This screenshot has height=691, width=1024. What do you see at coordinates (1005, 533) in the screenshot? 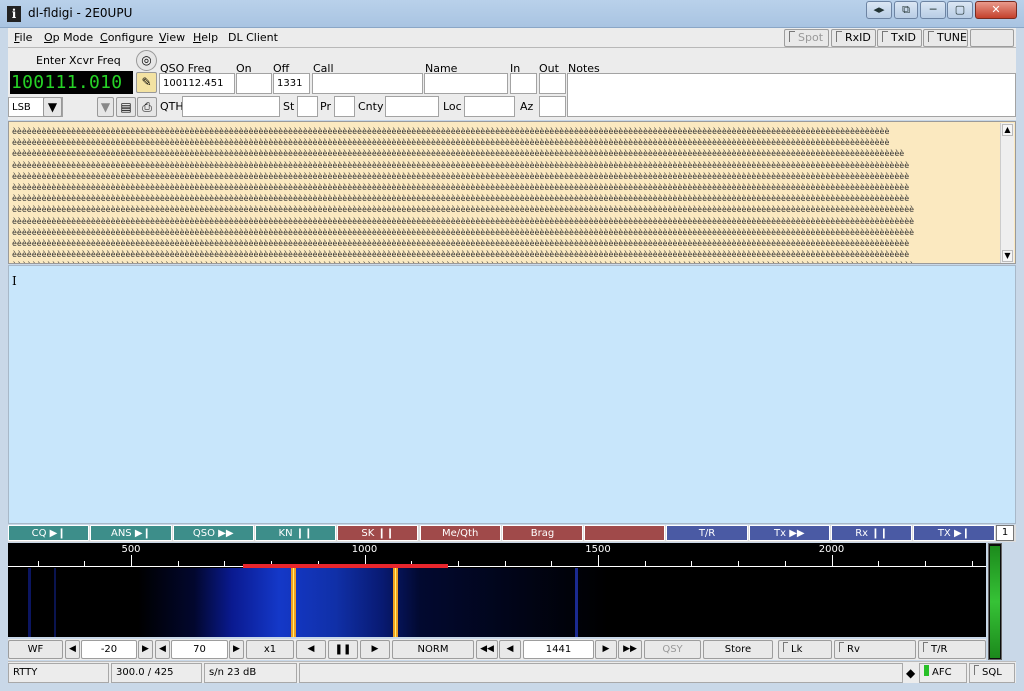
I see `macro-set-number: 1` at bounding box center [1005, 533].